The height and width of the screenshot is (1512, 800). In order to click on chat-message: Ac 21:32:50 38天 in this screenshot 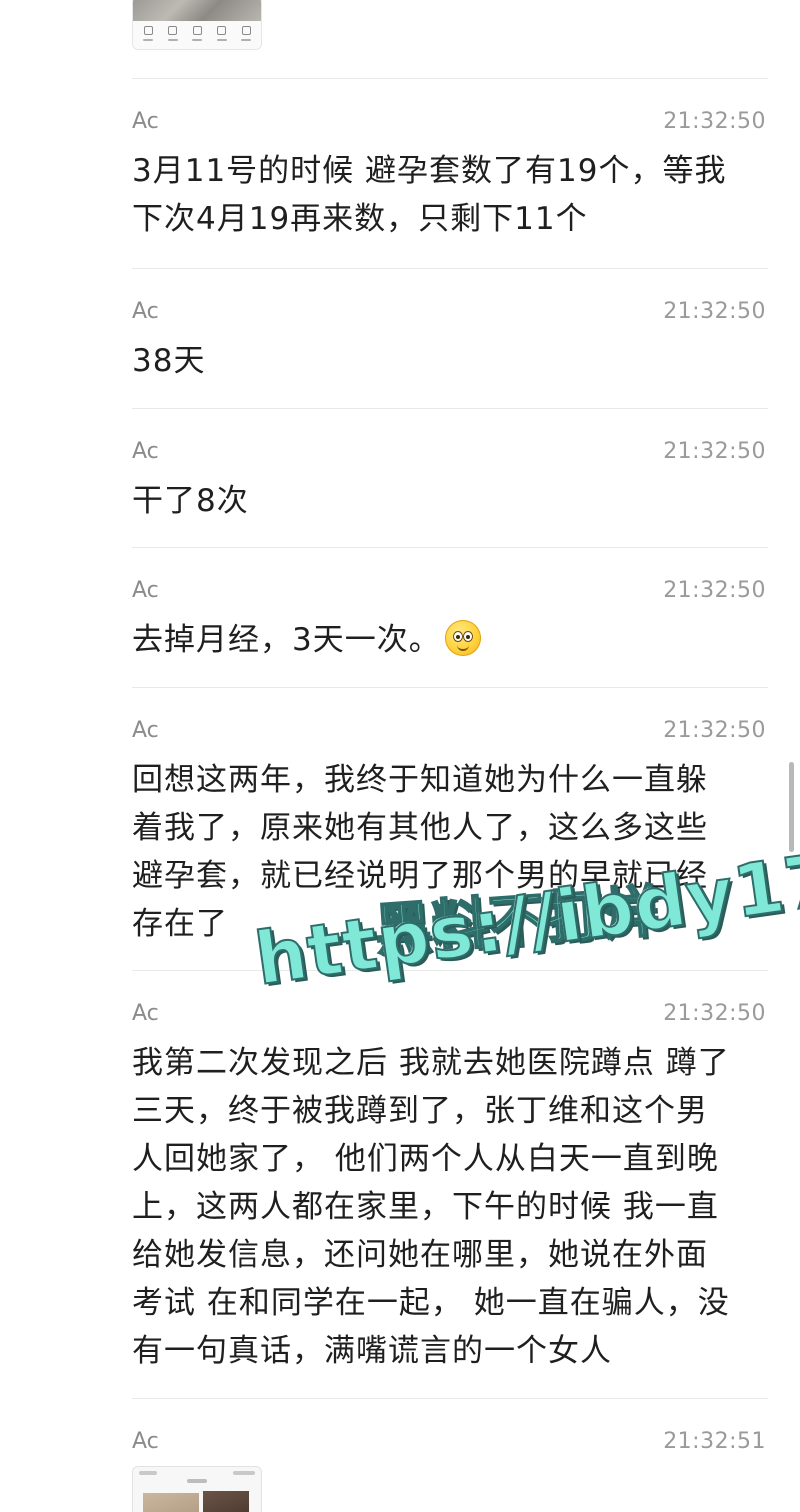, I will do `click(450, 338)`.